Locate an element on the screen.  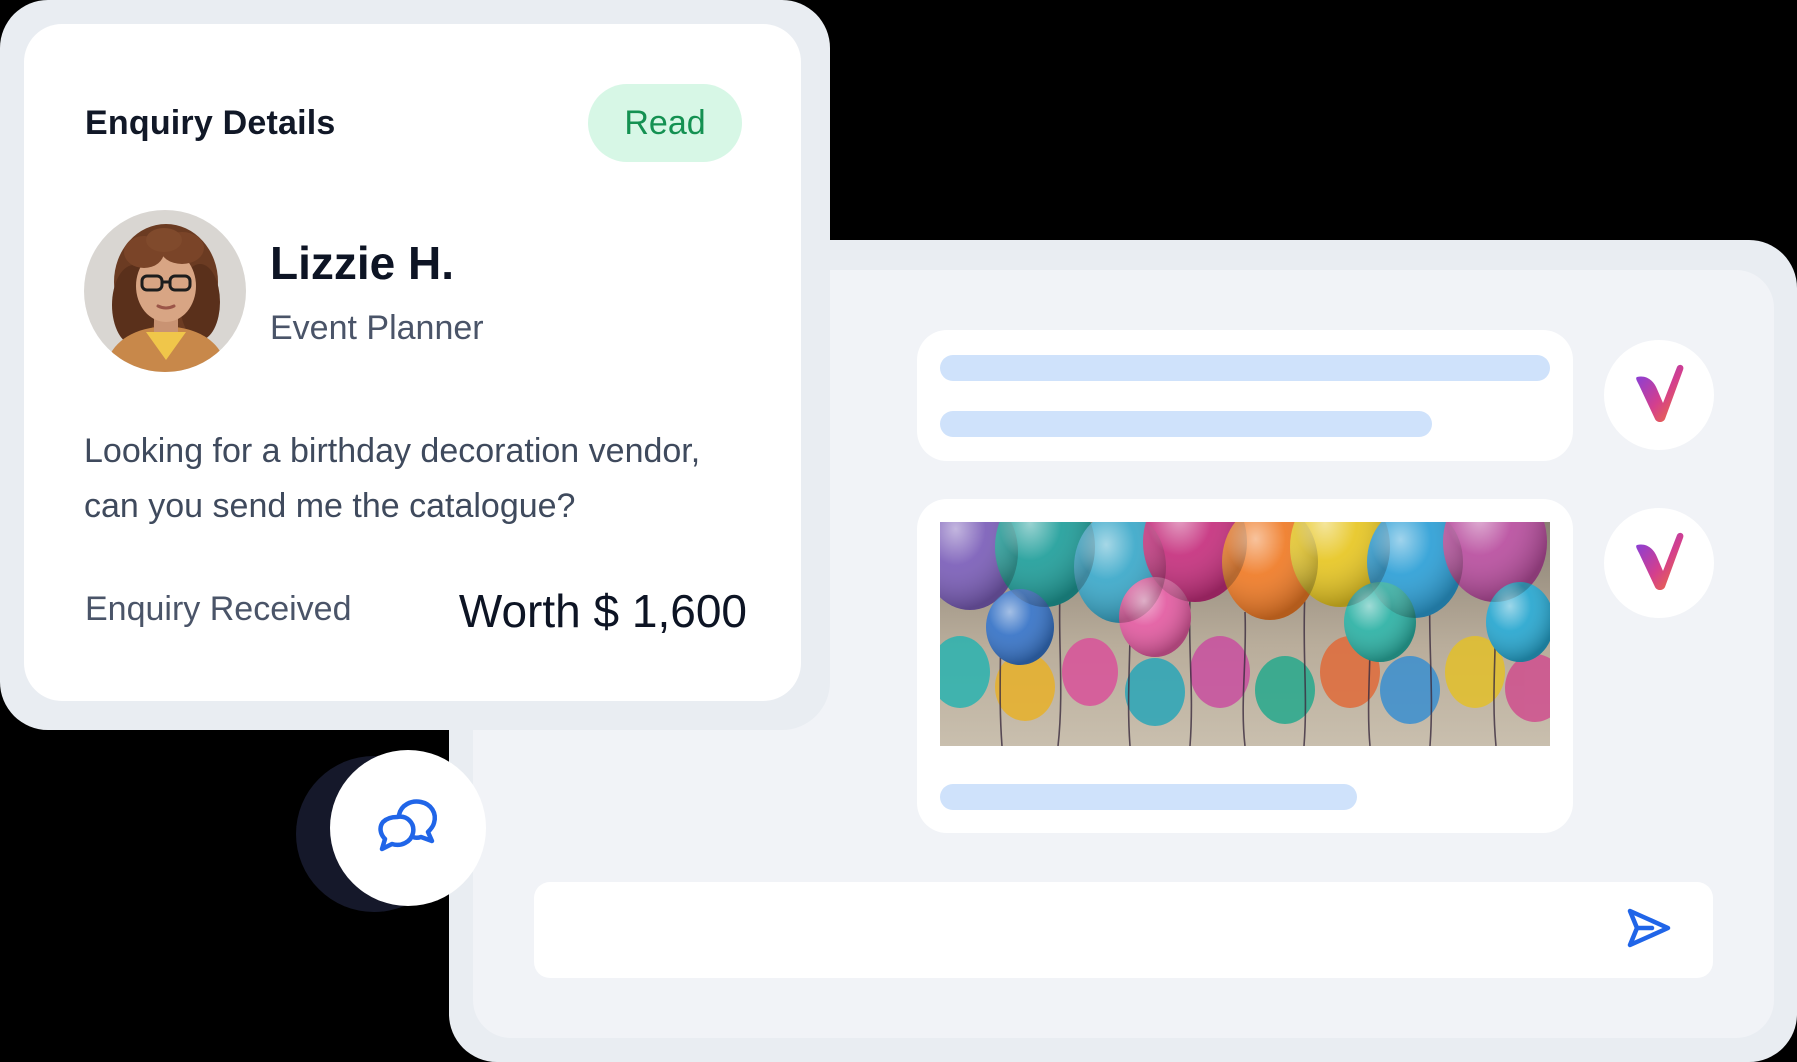
avatar is located at coordinates (165, 291).